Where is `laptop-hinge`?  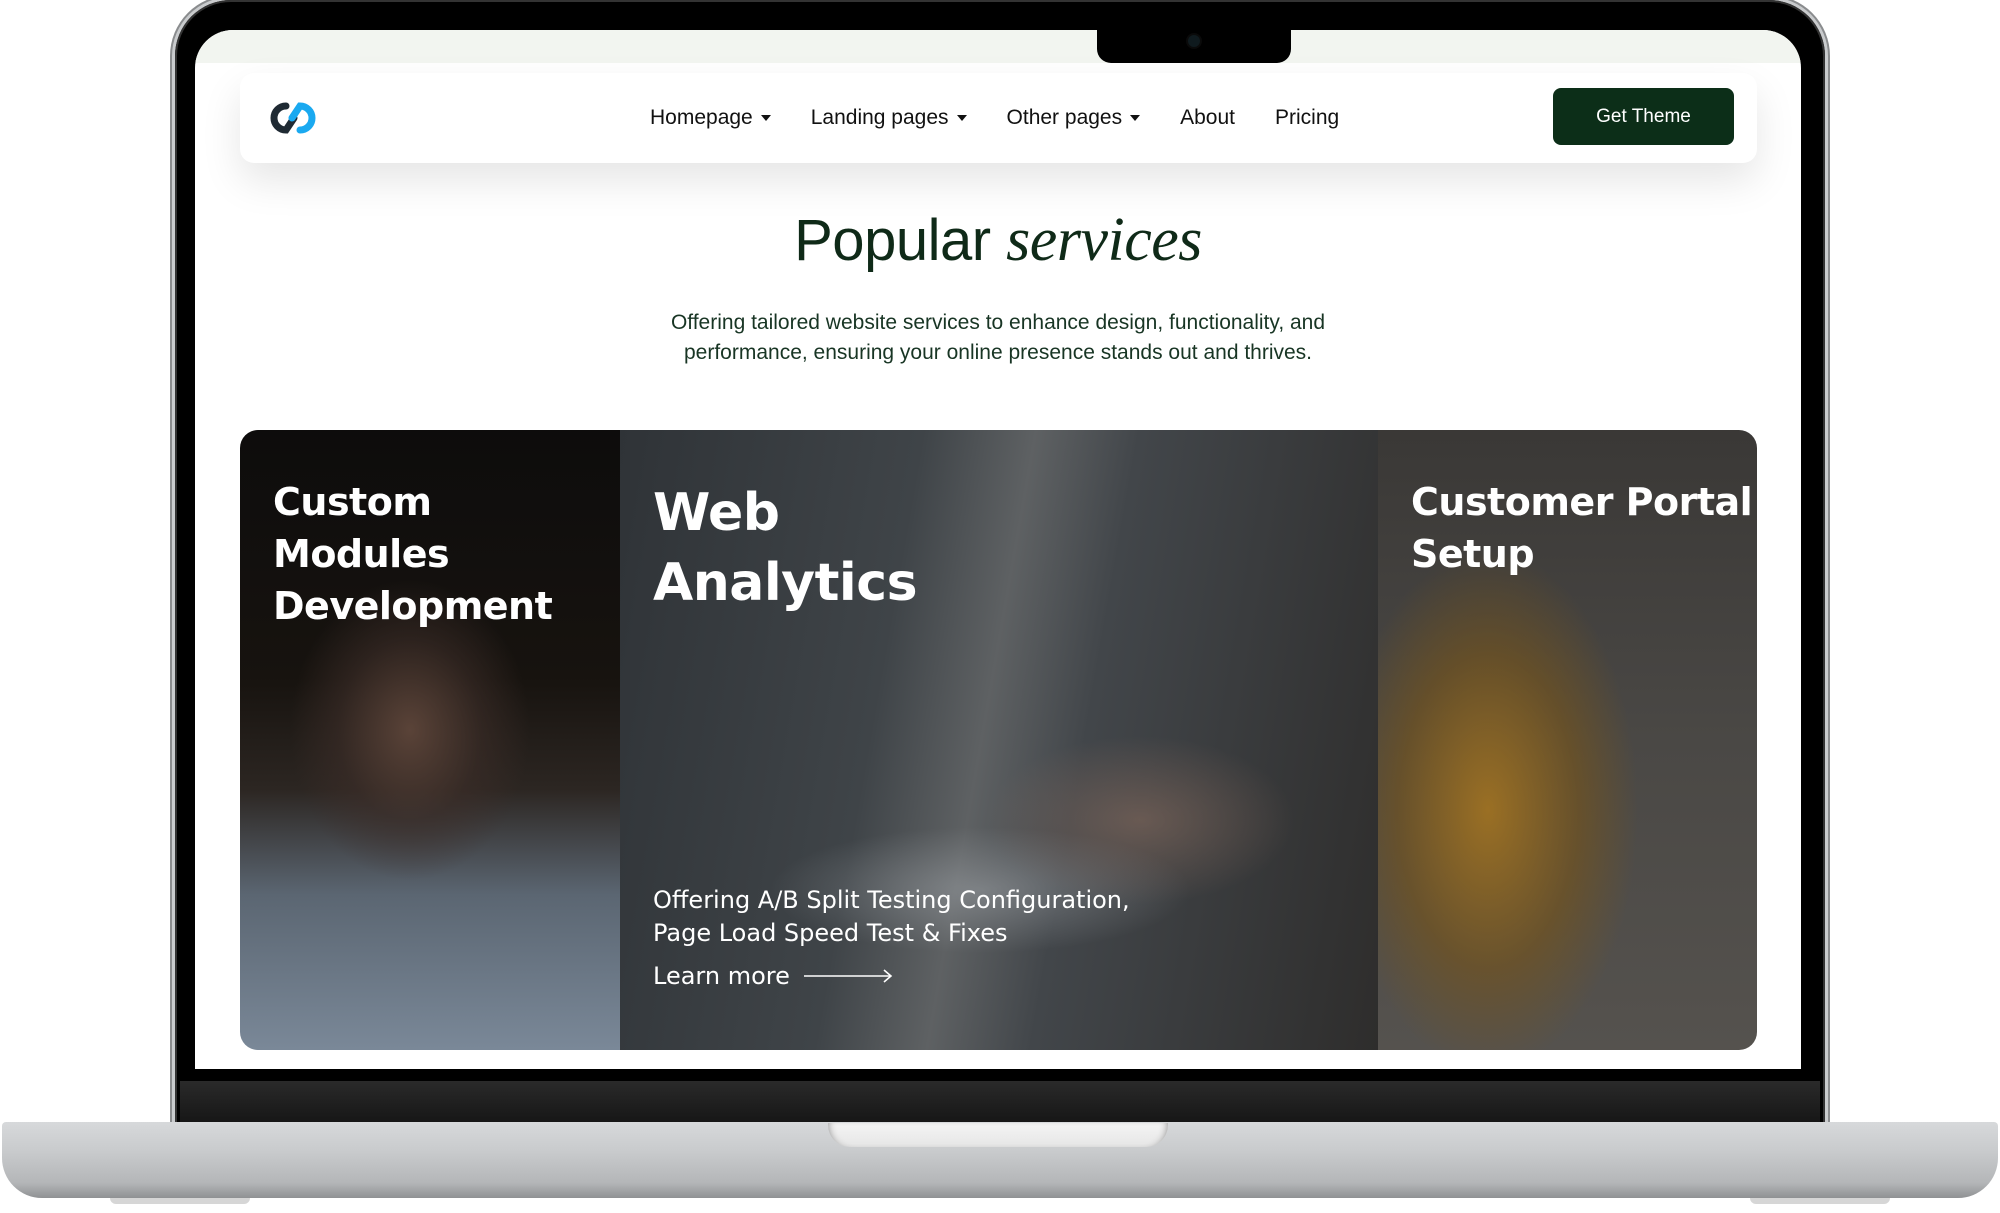 laptop-hinge is located at coordinates (1000, 1102).